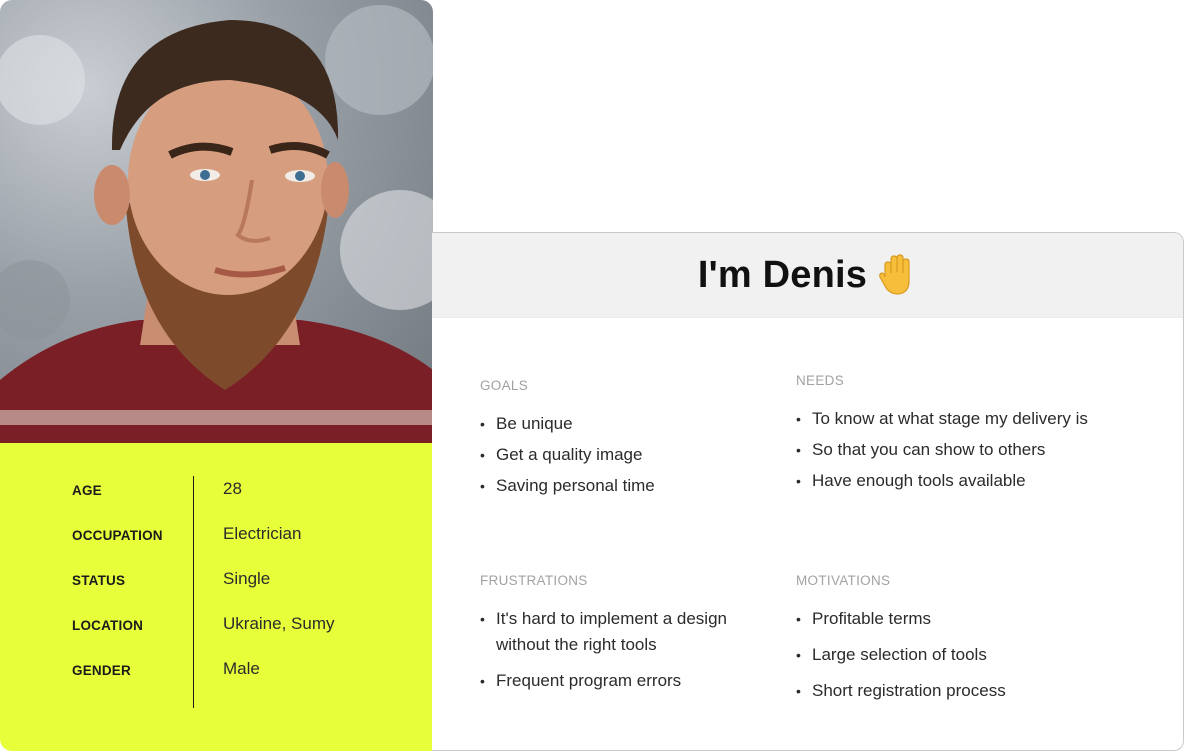  I want to click on list-item: Be unique, so click(645, 424).